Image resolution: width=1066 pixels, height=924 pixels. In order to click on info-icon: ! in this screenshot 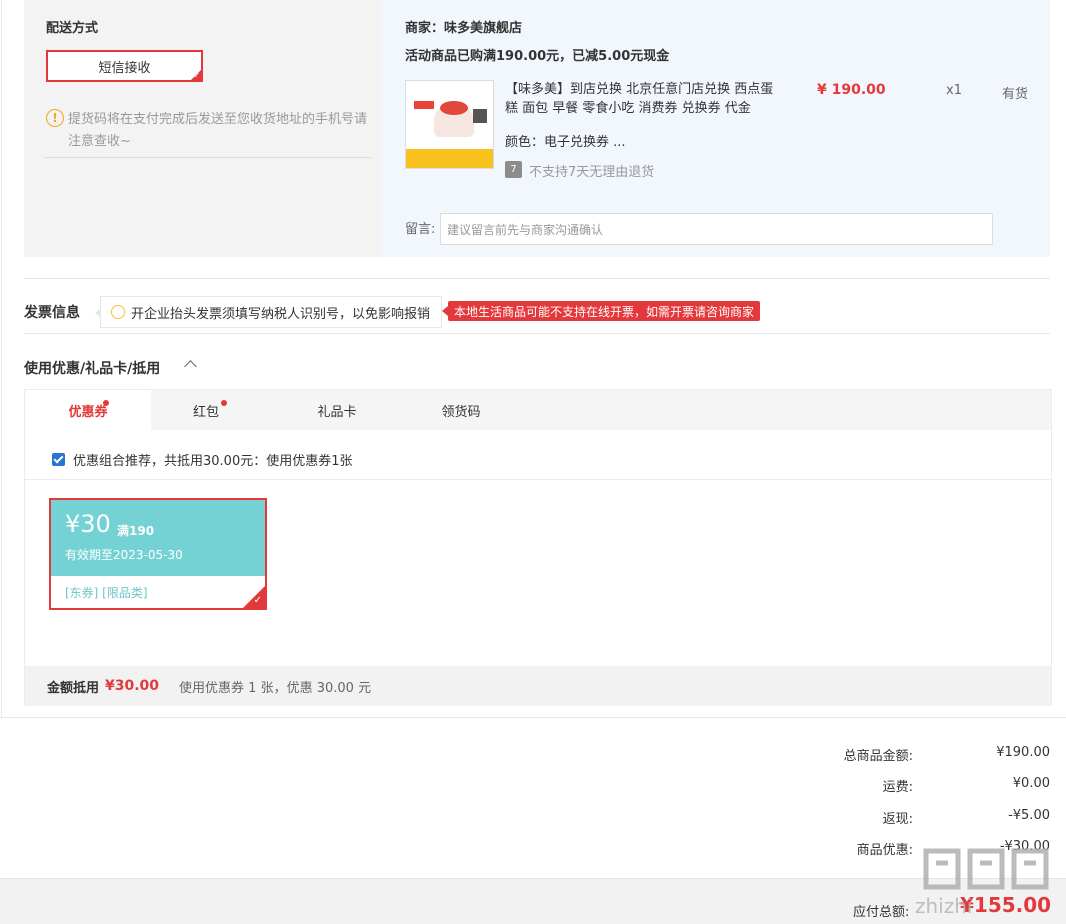, I will do `click(55, 118)`.